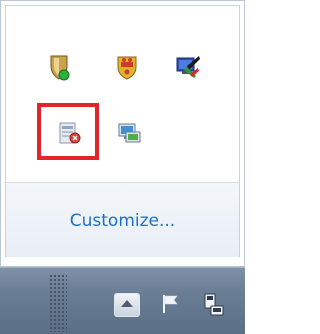 The height and width of the screenshot is (334, 320). Describe the element at coordinates (170, 304) in the screenshot. I see `action-center-flag-icon` at that location.